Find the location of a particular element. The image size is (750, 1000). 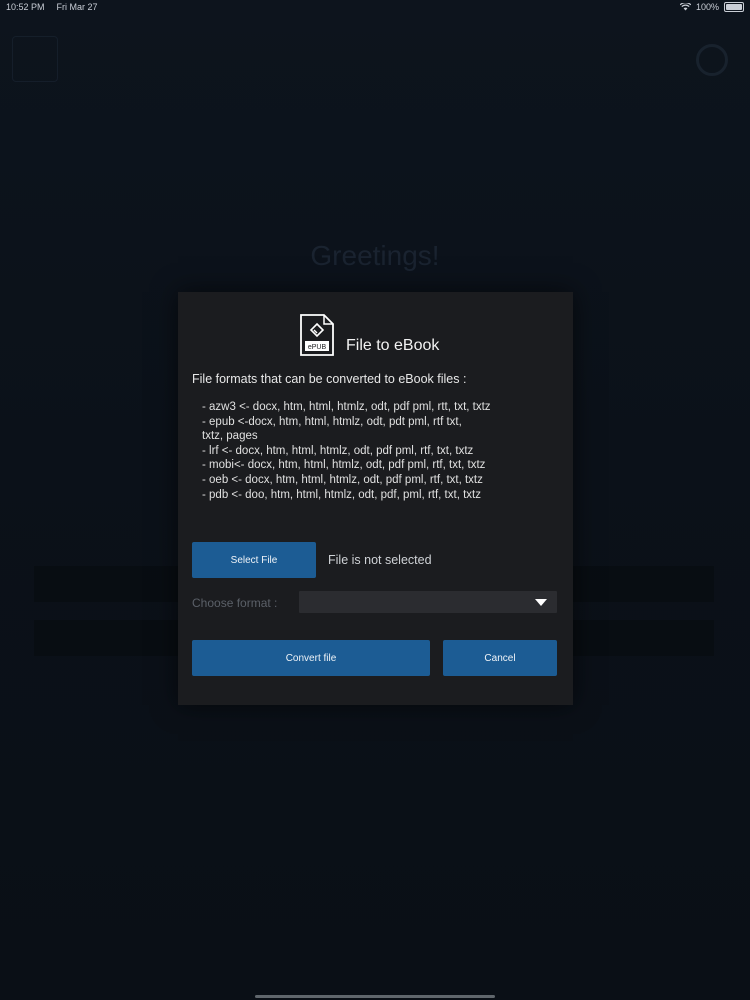

settings-gear-icon is located at coordinates (712, 60).